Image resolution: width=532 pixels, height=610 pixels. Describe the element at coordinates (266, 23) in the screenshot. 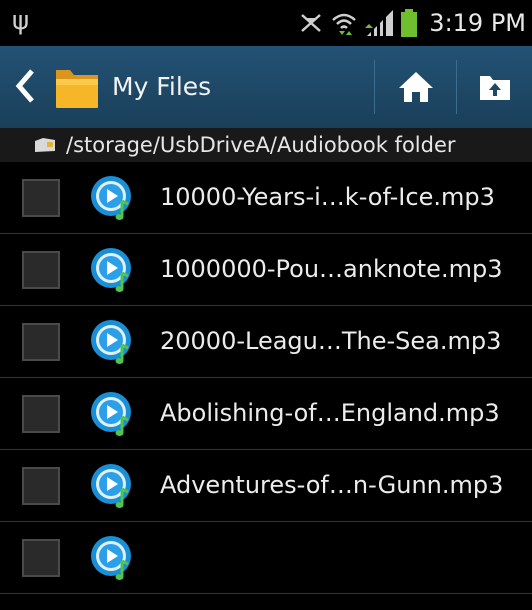

I see `status-bar: ψ 3:19 PM` at that location.